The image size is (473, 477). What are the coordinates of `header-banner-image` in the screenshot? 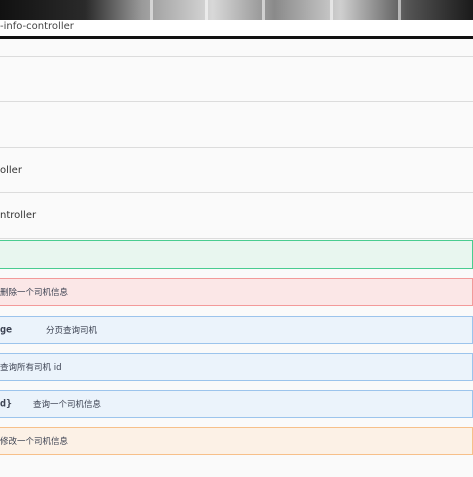 It's located at (236, 10).